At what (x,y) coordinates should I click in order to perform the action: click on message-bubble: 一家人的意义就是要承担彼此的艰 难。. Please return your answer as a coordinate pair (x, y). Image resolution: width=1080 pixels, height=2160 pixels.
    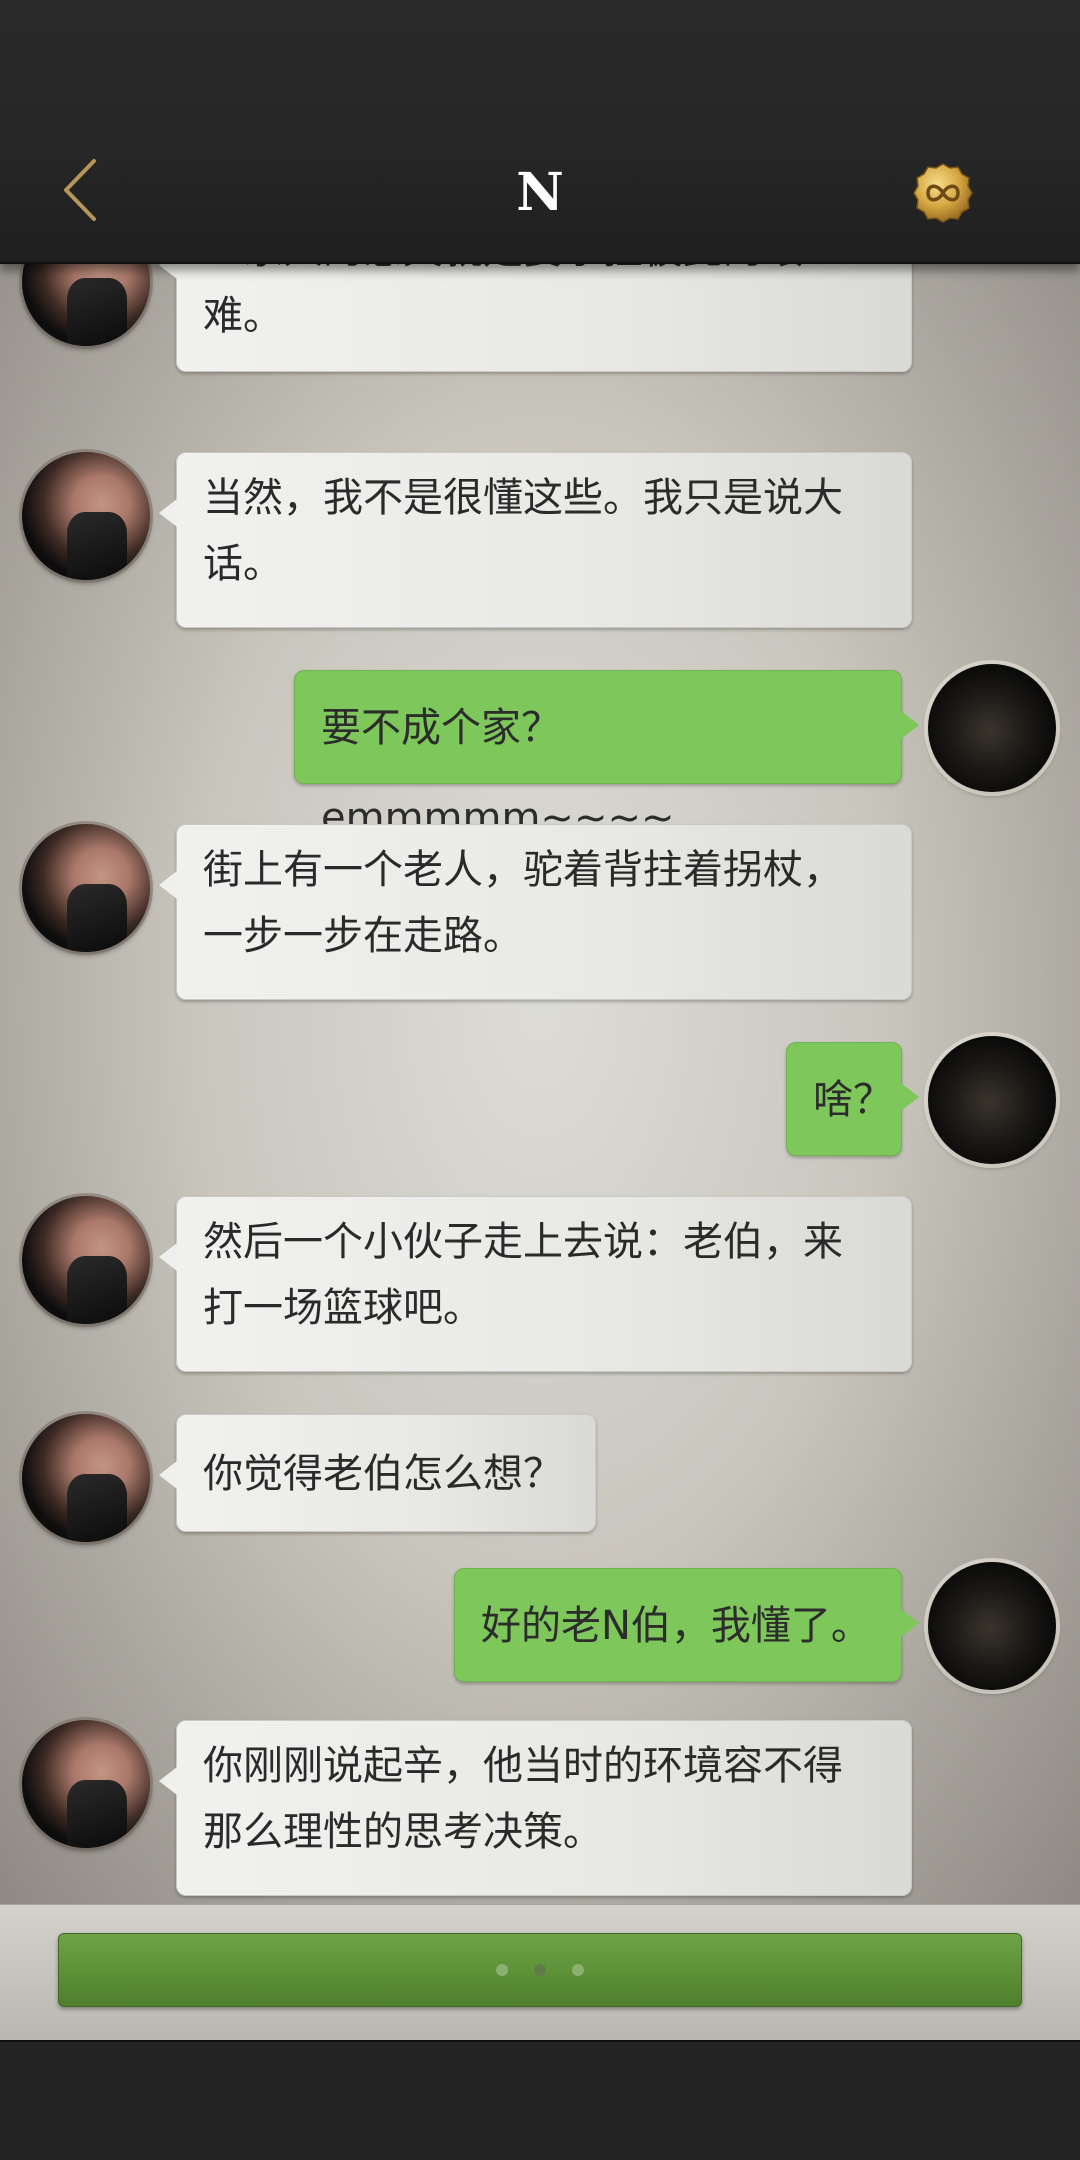
    Looking at the image, I should click on (535, 318).